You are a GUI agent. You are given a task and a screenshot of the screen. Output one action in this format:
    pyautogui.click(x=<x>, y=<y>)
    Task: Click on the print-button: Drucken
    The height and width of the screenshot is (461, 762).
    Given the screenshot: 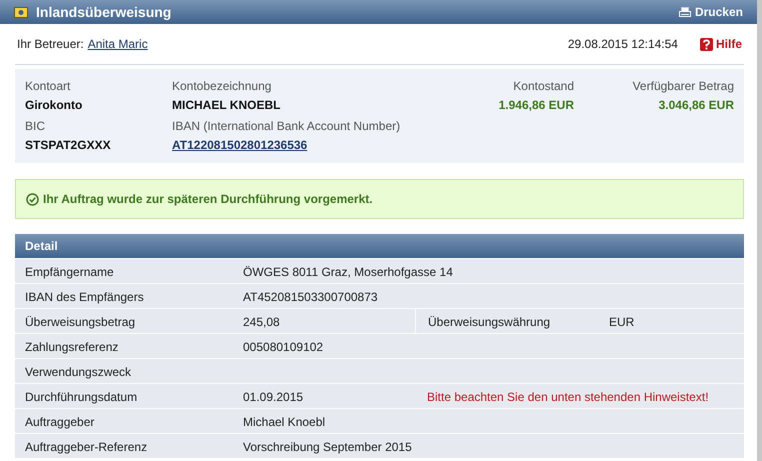 What is the action you would take?
    pyautogui.click(x=710, y=12)
    